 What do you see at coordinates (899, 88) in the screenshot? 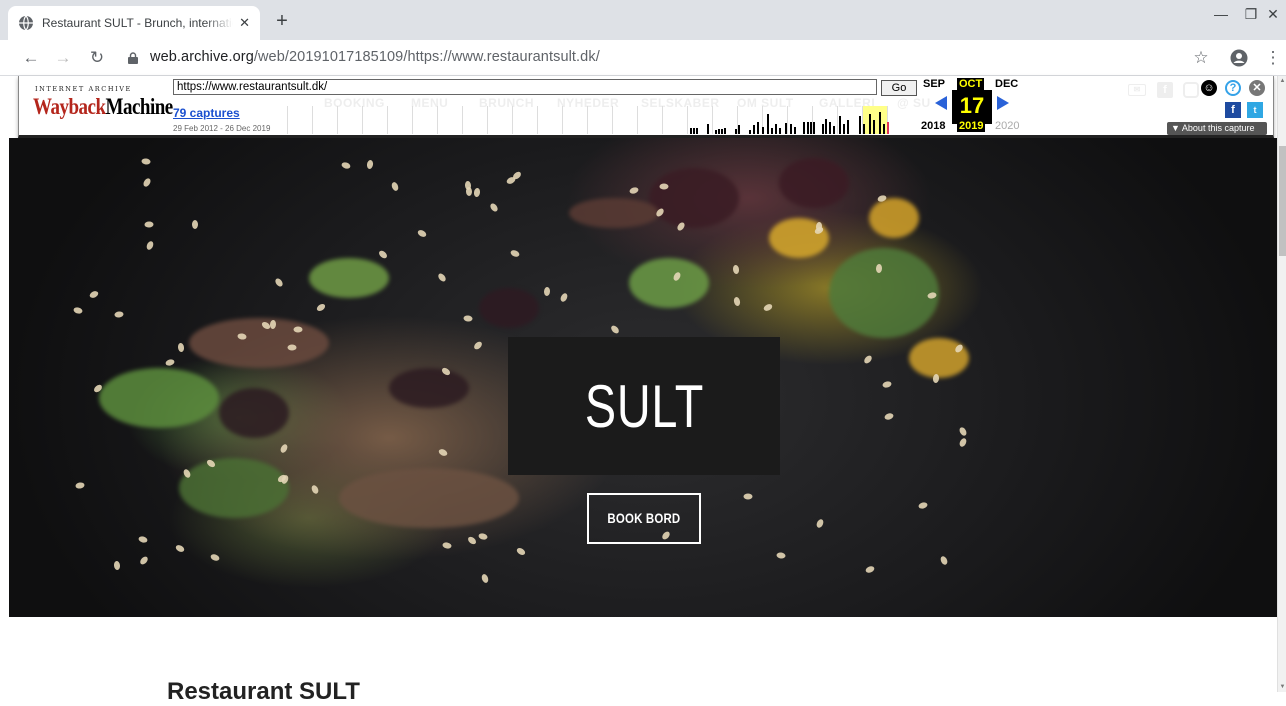
I see `wayback-go-button: Go` at bounding box center [899, 88].